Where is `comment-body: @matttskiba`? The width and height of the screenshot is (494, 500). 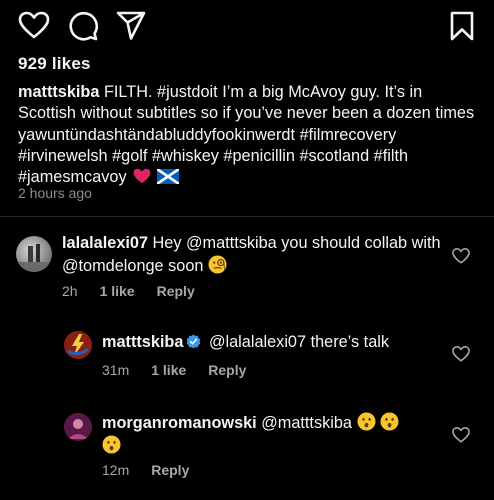
comment-body: @matttskiba is located at coordinates (306, 423).